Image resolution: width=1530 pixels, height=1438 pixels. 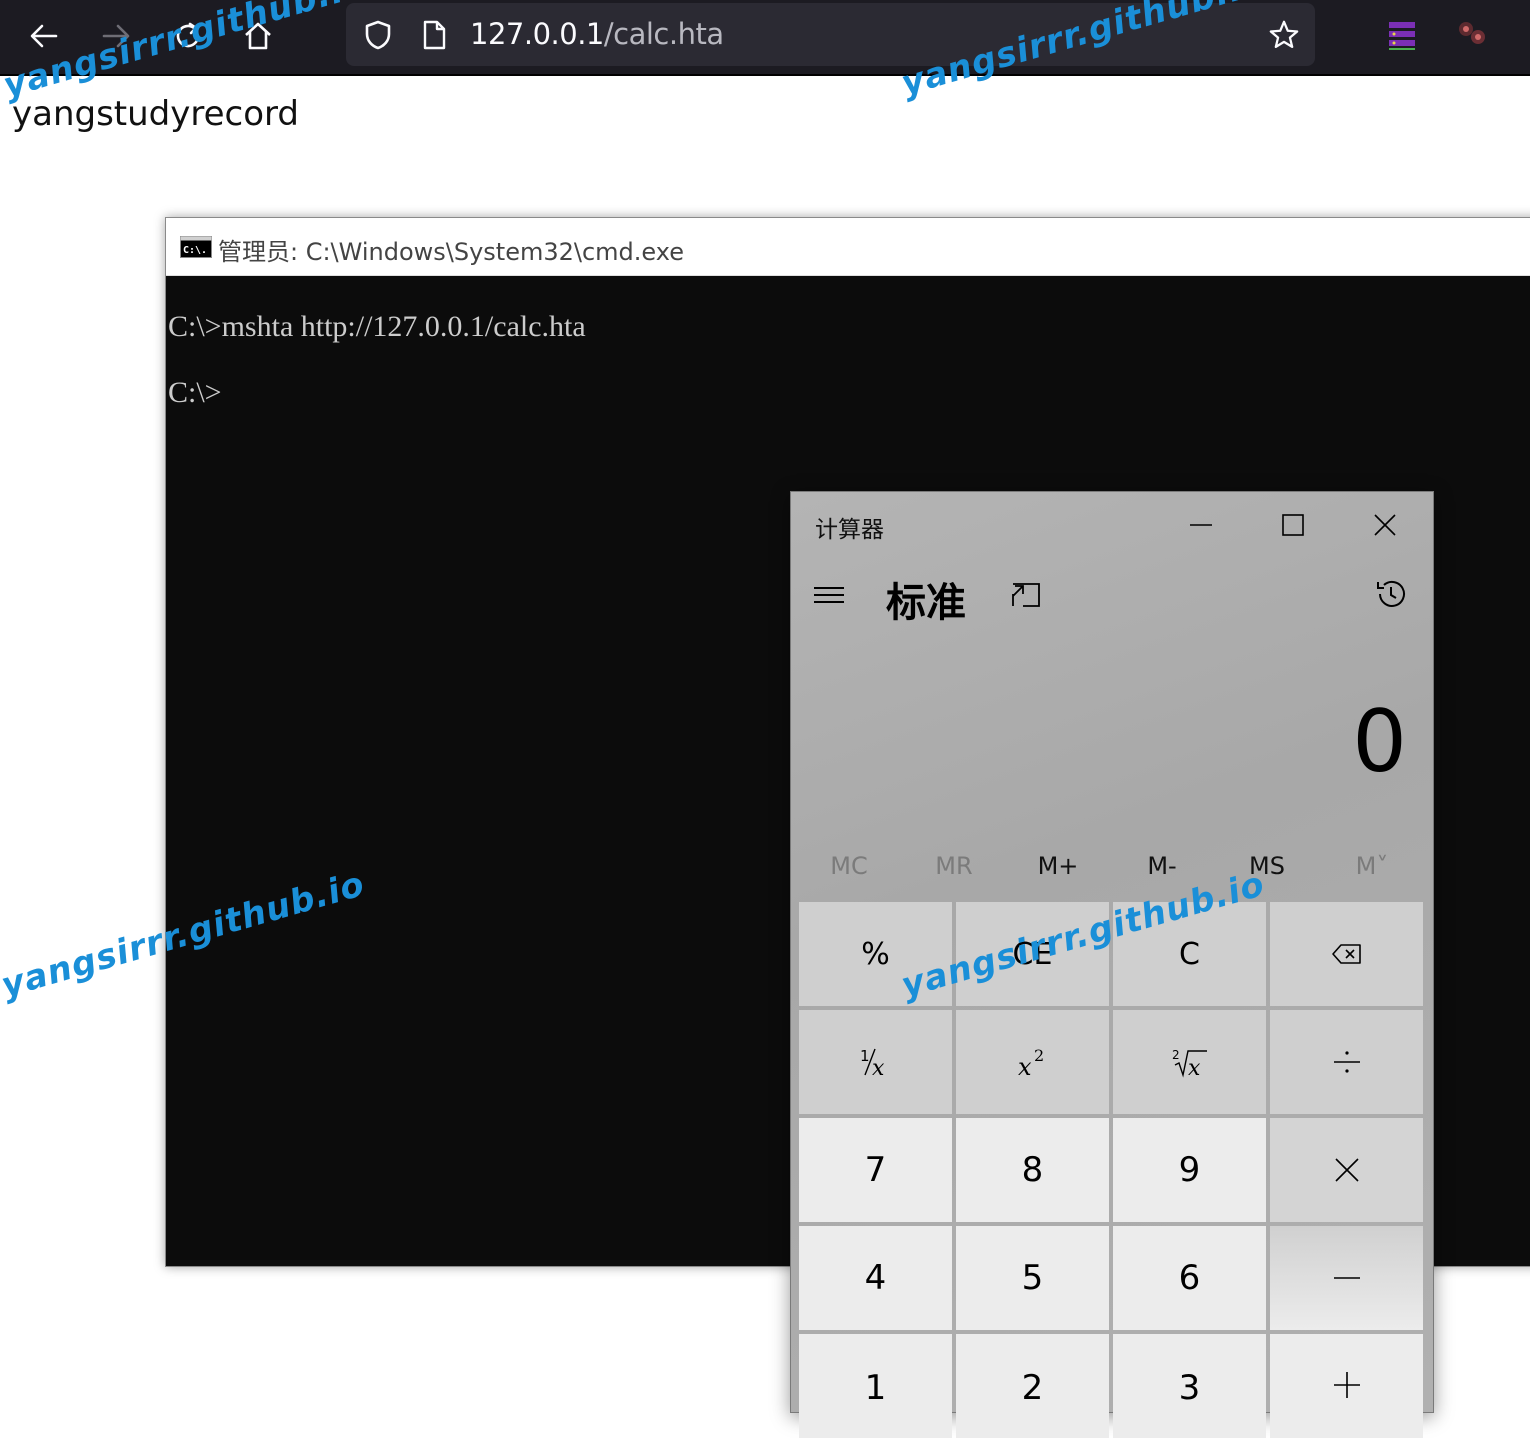 I want to click on cmd-icon: C:\., so click(x=196, y=247).